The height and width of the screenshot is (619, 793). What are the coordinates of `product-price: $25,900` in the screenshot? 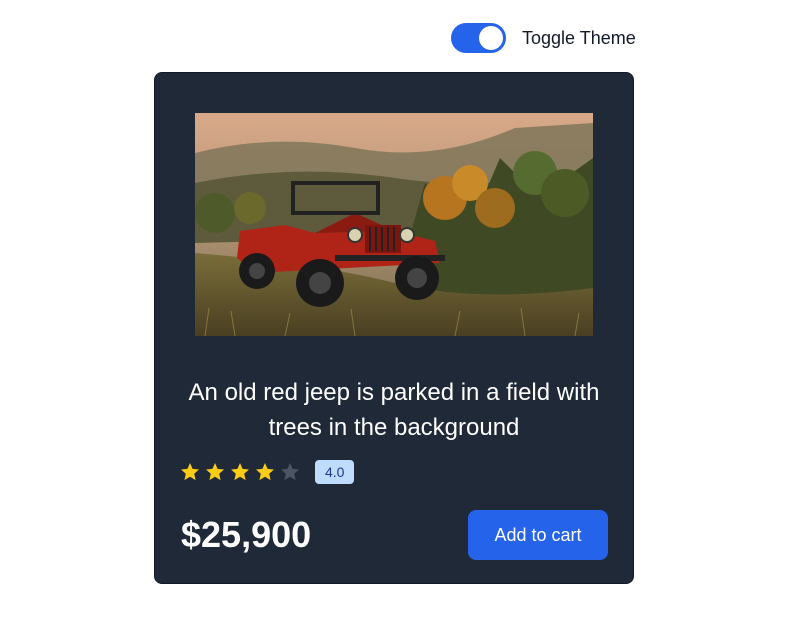 It's located at (246, 534).